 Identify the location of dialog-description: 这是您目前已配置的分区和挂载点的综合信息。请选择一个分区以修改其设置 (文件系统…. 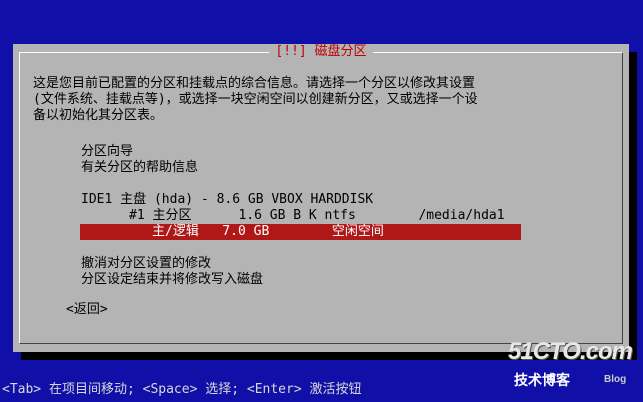
(255, 99).